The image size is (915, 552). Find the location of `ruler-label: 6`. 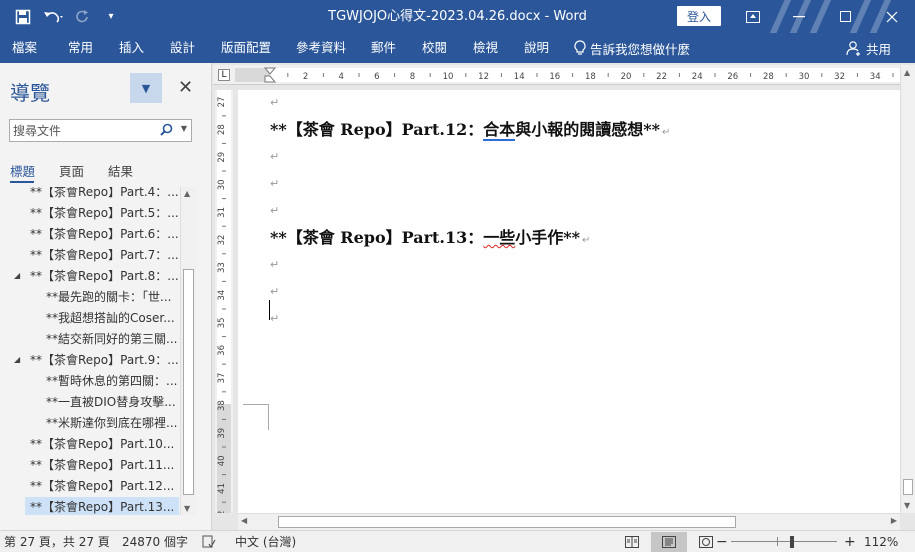

ruler-label: 6 is located at coordinates (376, 77).